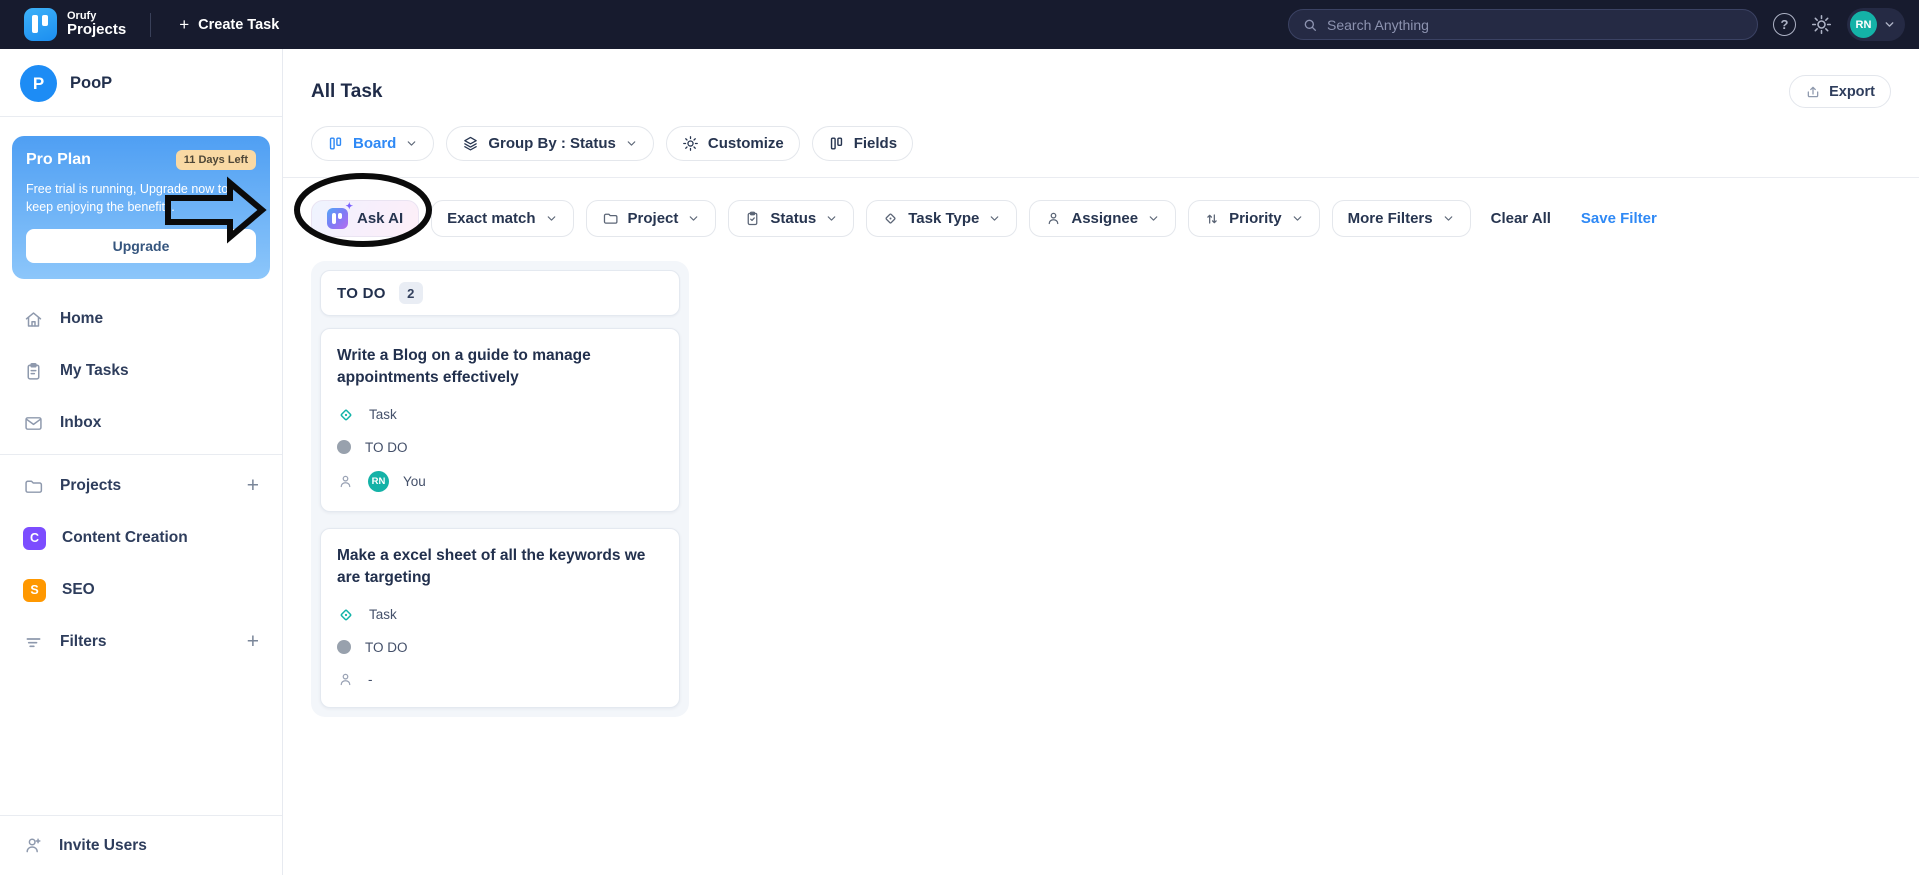 This screenshot has width=1919, height=875. What do you see at coordinates (361, 293) in the screenshot?
I see `column-title: TO DO` at bounding box center [361, 293].